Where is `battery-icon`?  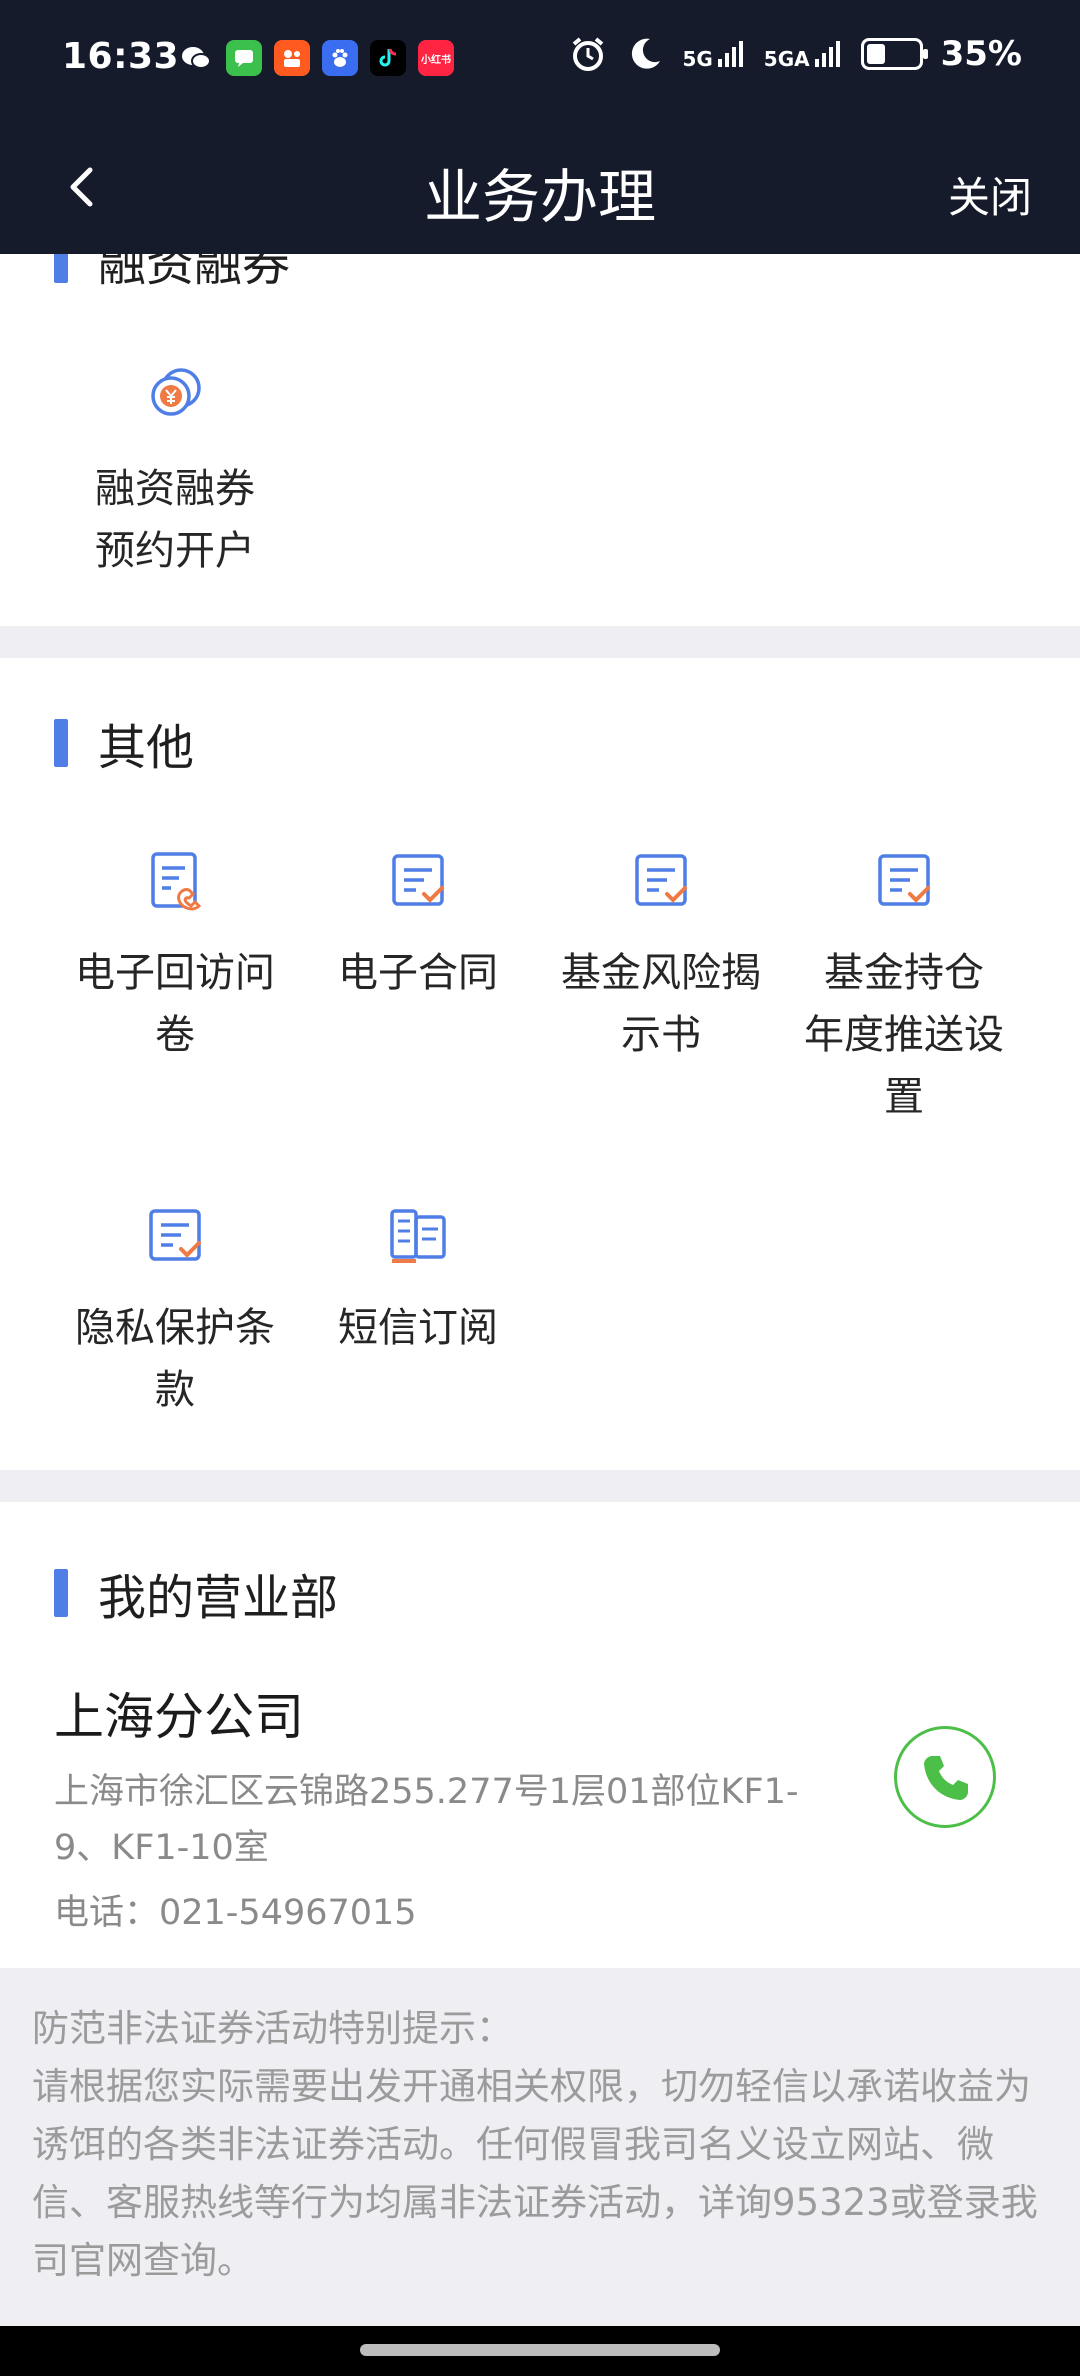 battery-icon is located at coordinates (894, 54).